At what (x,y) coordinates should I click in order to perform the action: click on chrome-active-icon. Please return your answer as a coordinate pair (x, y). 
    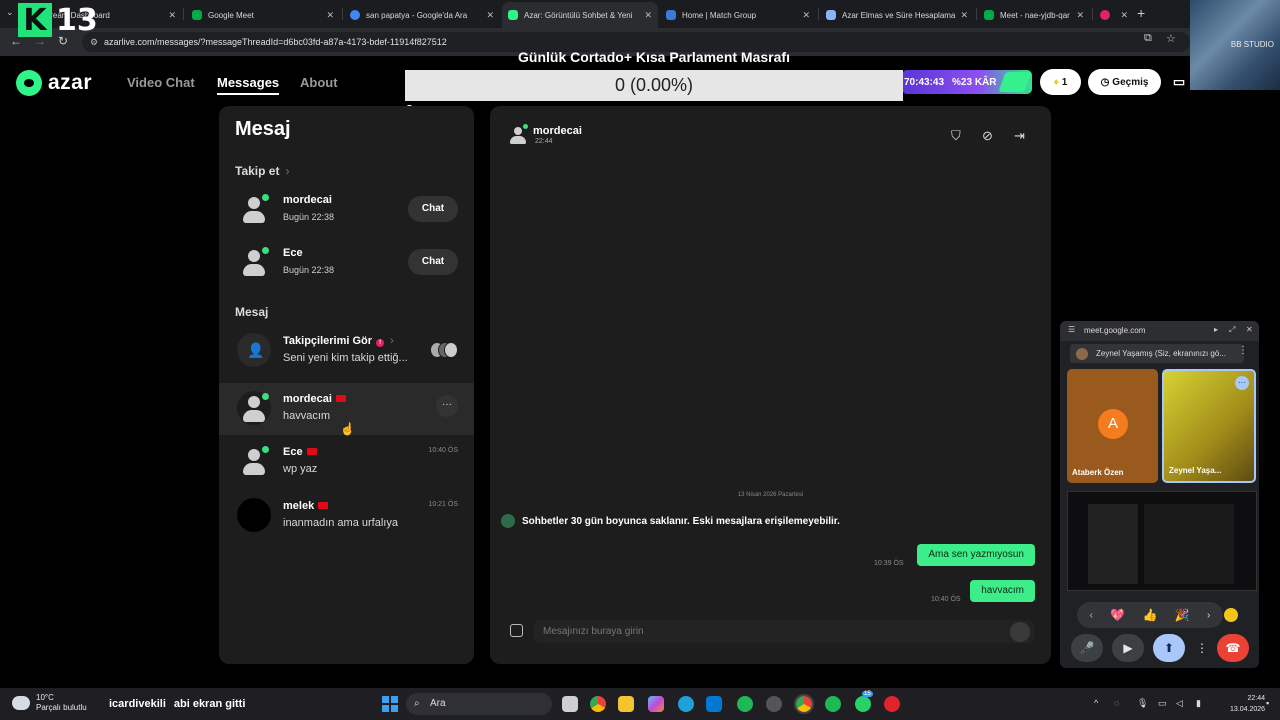
    Looking at the image, I should click on (804, 704).